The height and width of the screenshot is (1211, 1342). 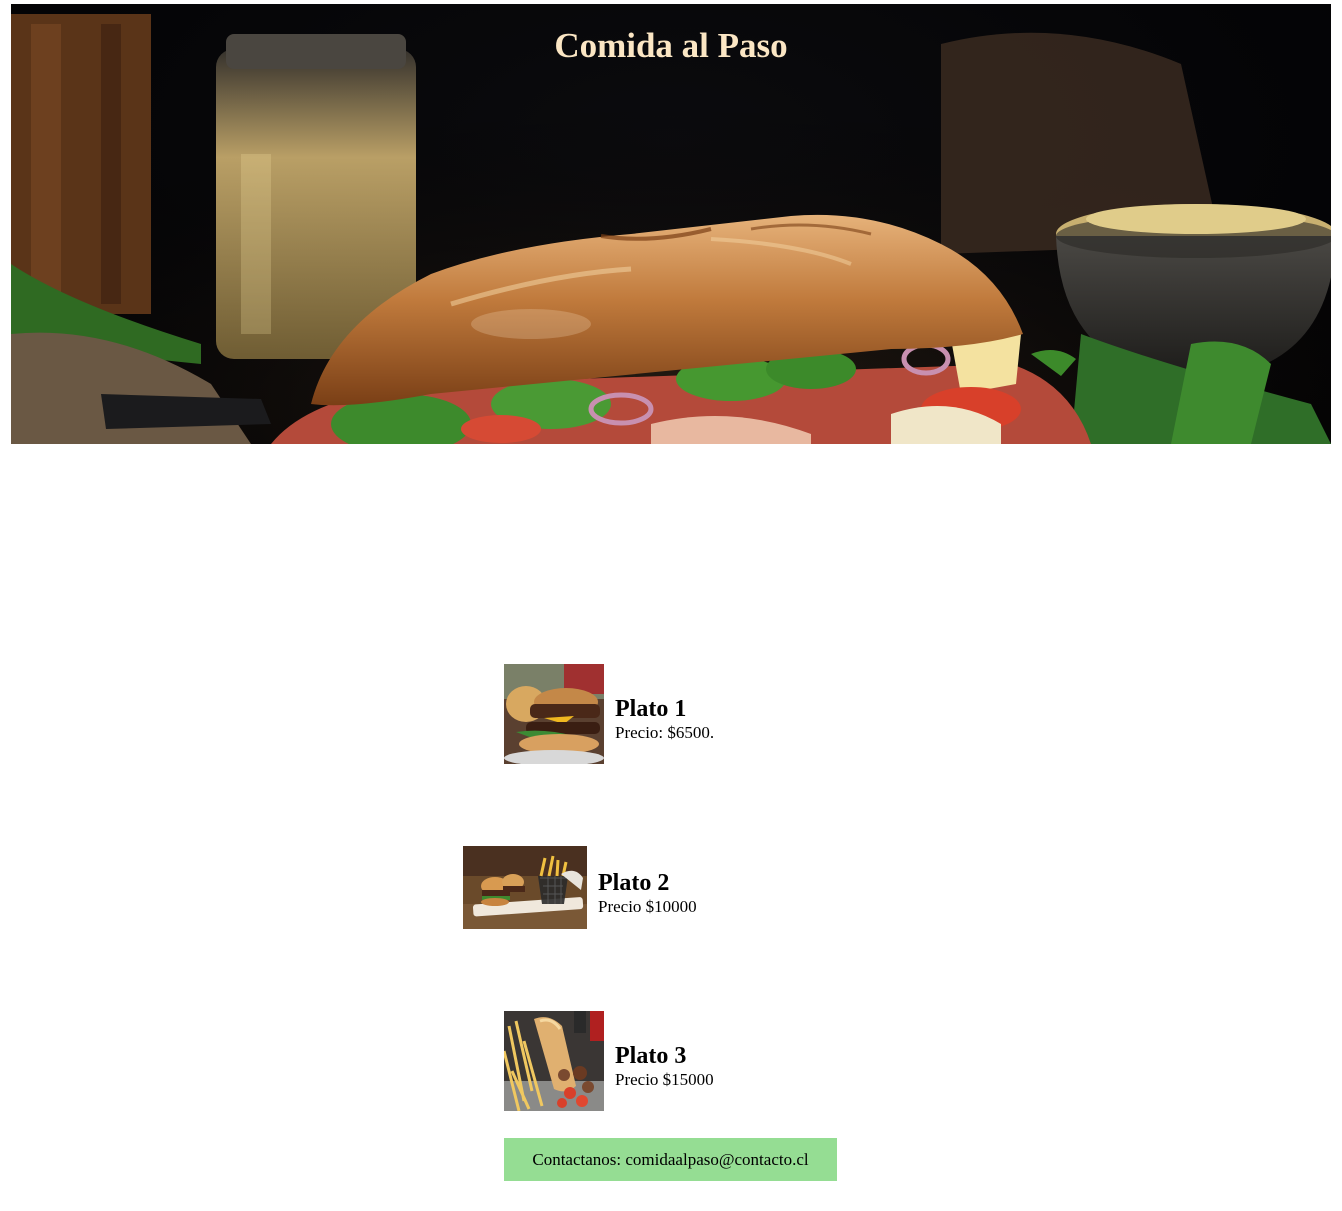 I want to click on dish-3-name: Plato 3, so click(x=651, y=1056).